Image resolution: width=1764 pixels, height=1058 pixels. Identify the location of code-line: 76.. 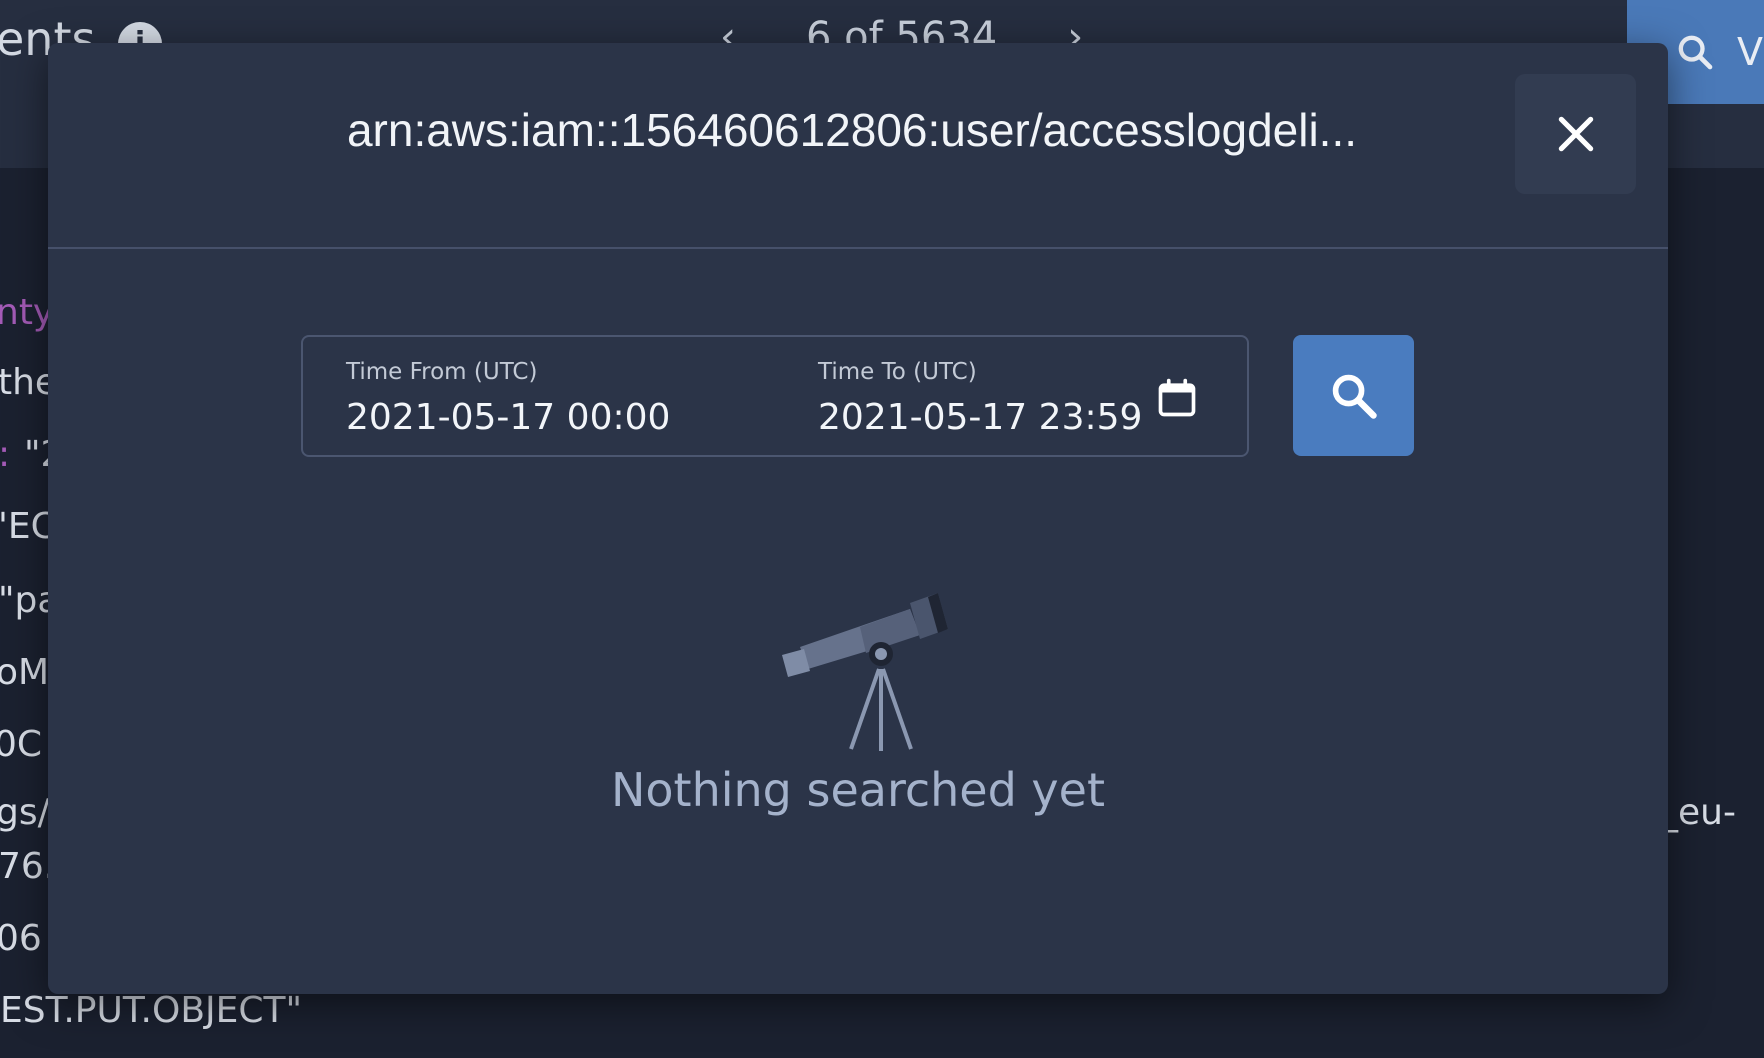
(28, 866).